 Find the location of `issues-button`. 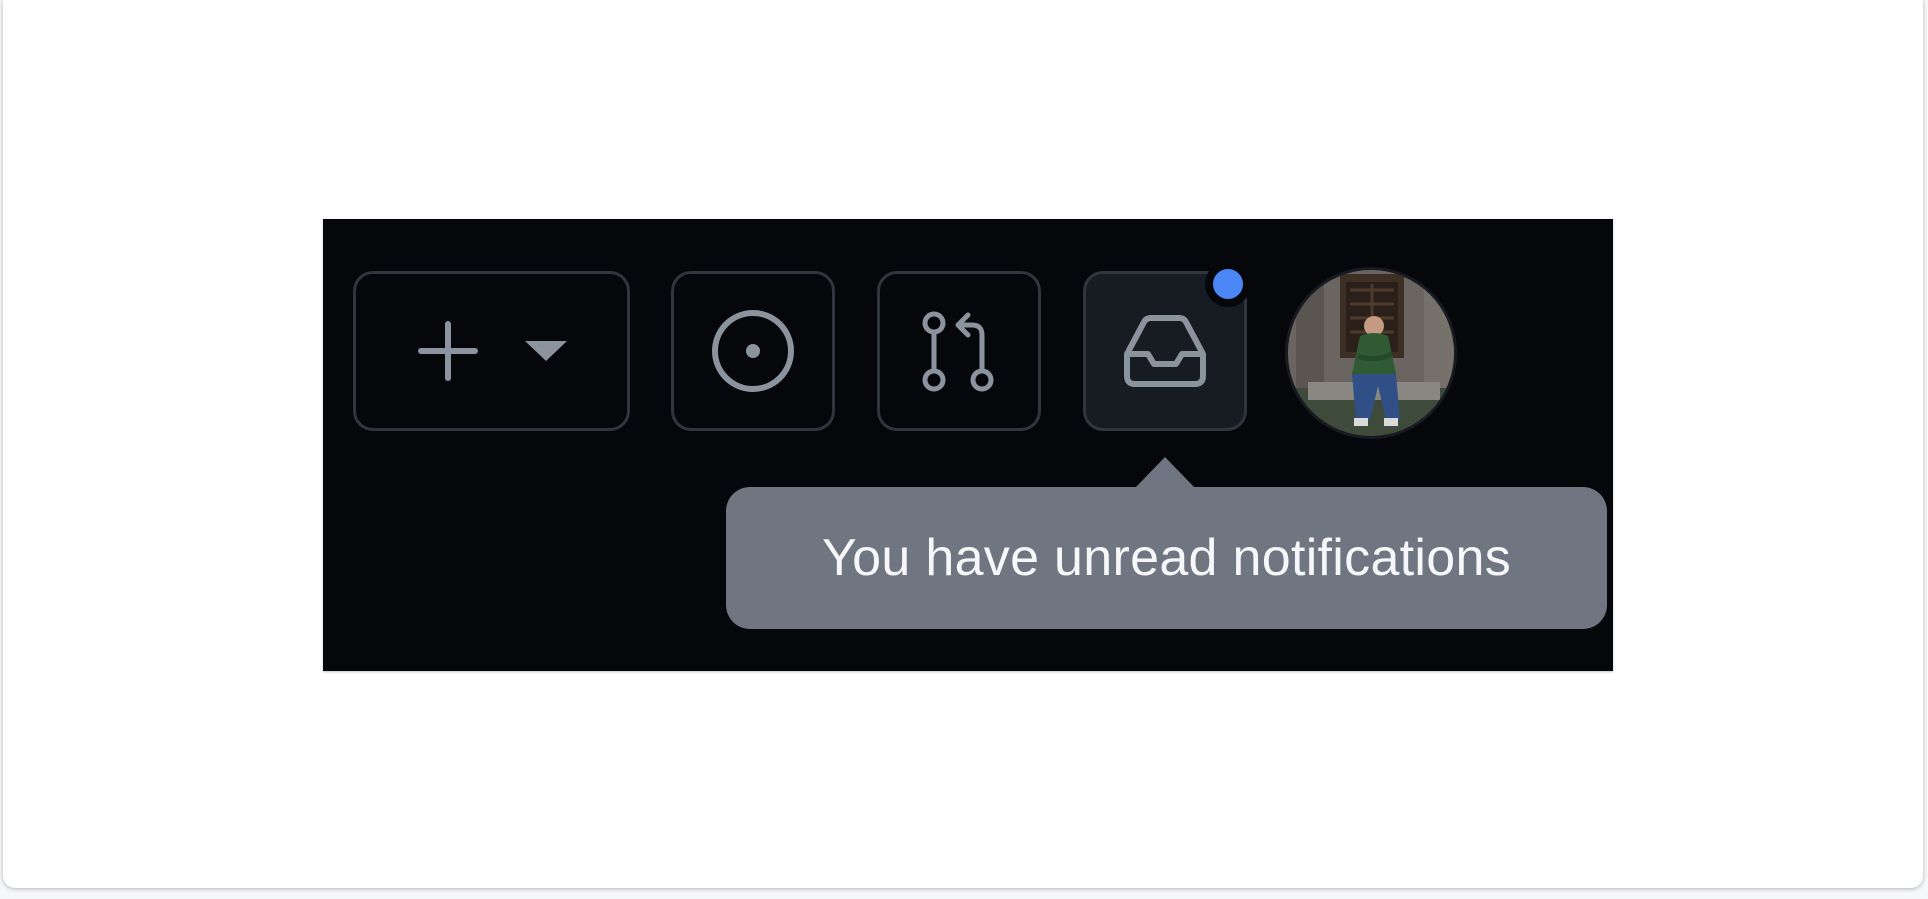

issues-button is located at coordinates (753, 351).